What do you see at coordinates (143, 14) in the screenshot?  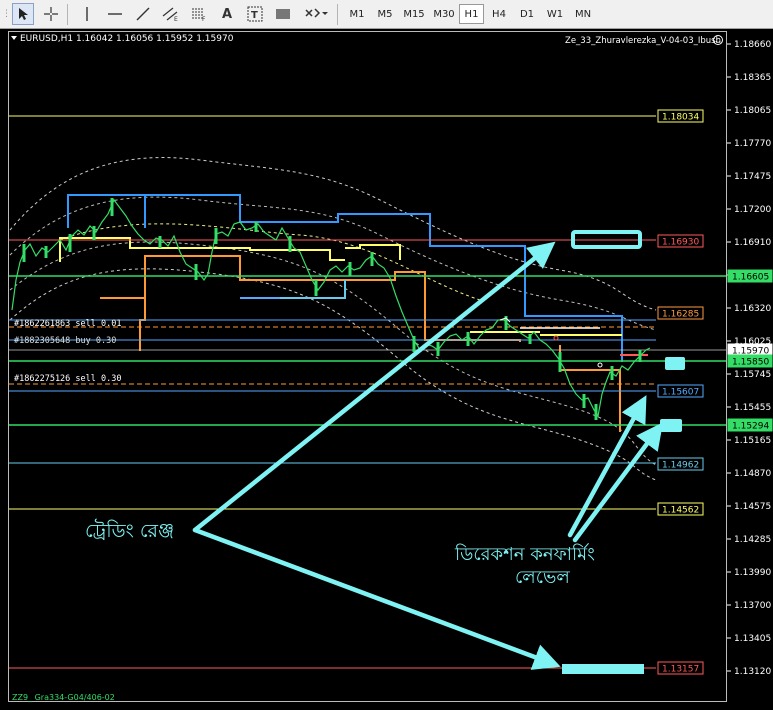 I see `trendline-tool-icon` at bounding box center [143, 14].